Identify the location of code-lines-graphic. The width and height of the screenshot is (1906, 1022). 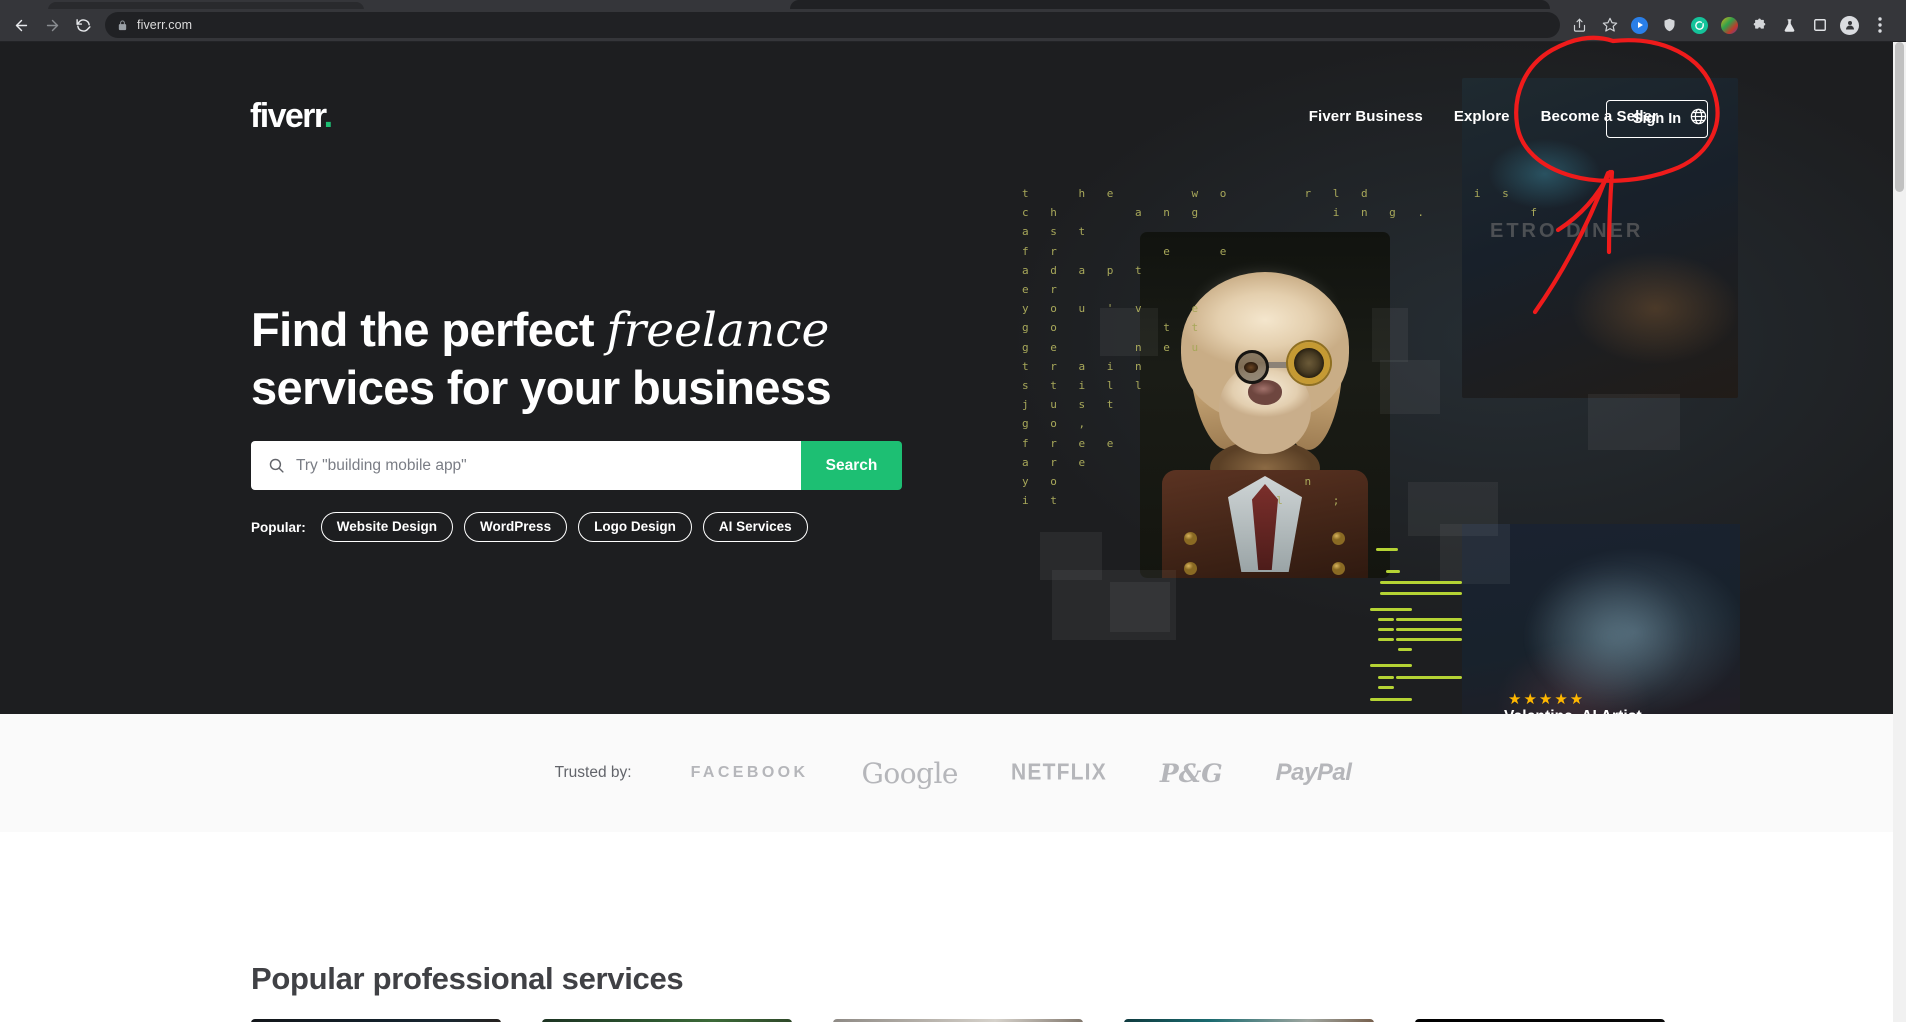
(1468, 618).